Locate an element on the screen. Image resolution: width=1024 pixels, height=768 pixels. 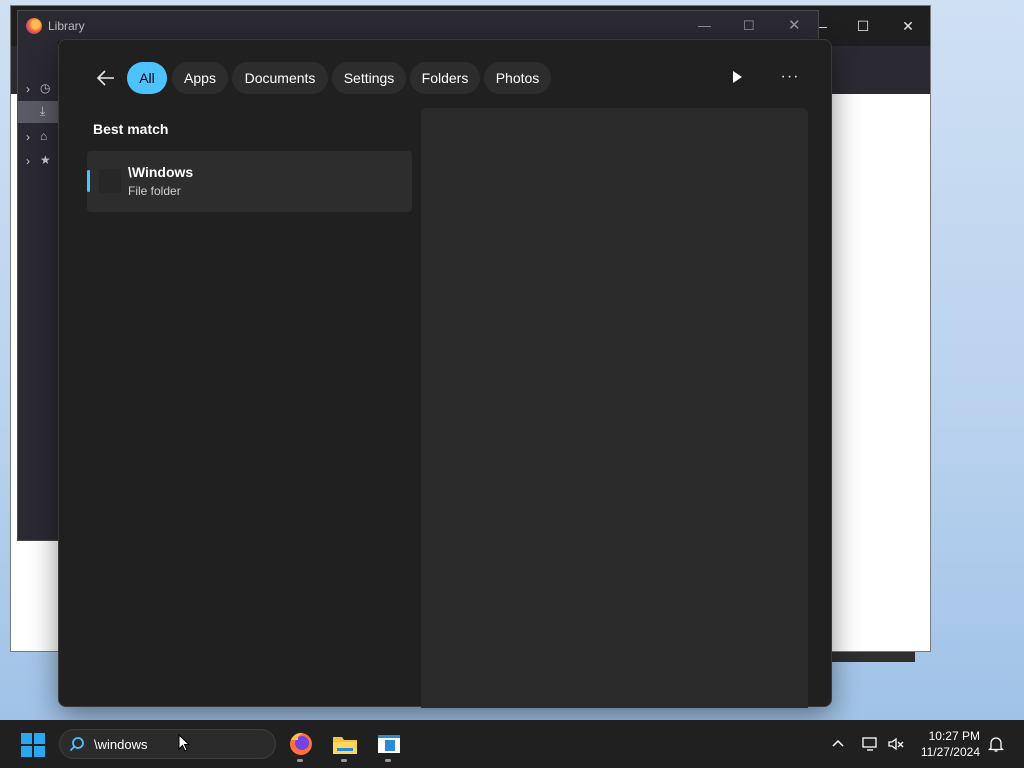
mouse-cursor-icon is located at coordinates (184, 742).